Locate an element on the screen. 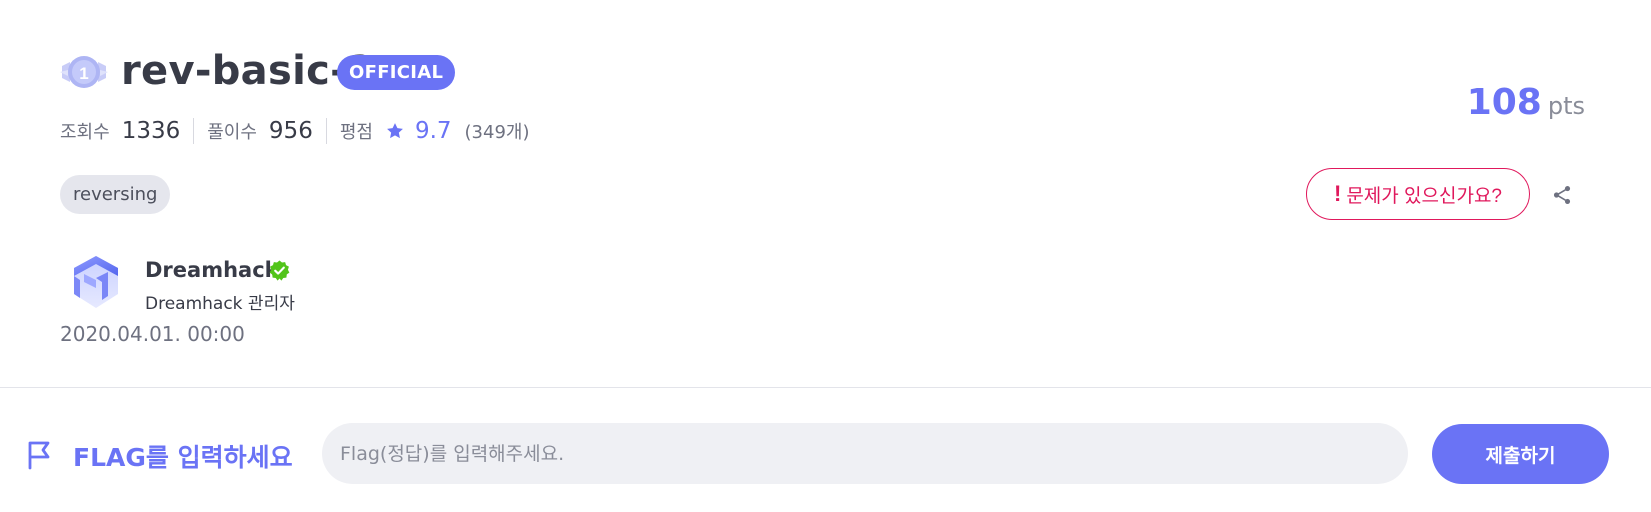 Image resolution: width=1651 pixels, height=512 pixels. views-count: 1336 is located at coordinates (151, 131).